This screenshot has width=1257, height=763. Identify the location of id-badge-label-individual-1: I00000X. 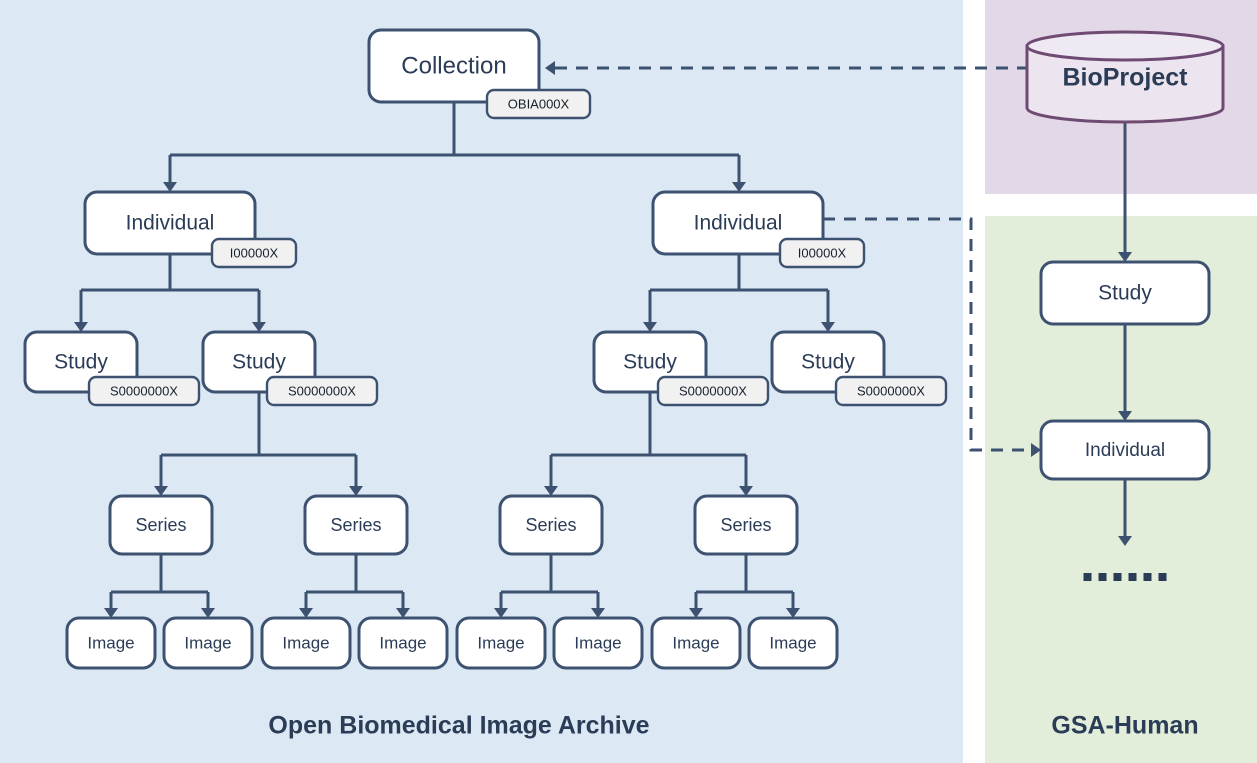
(254, 252).